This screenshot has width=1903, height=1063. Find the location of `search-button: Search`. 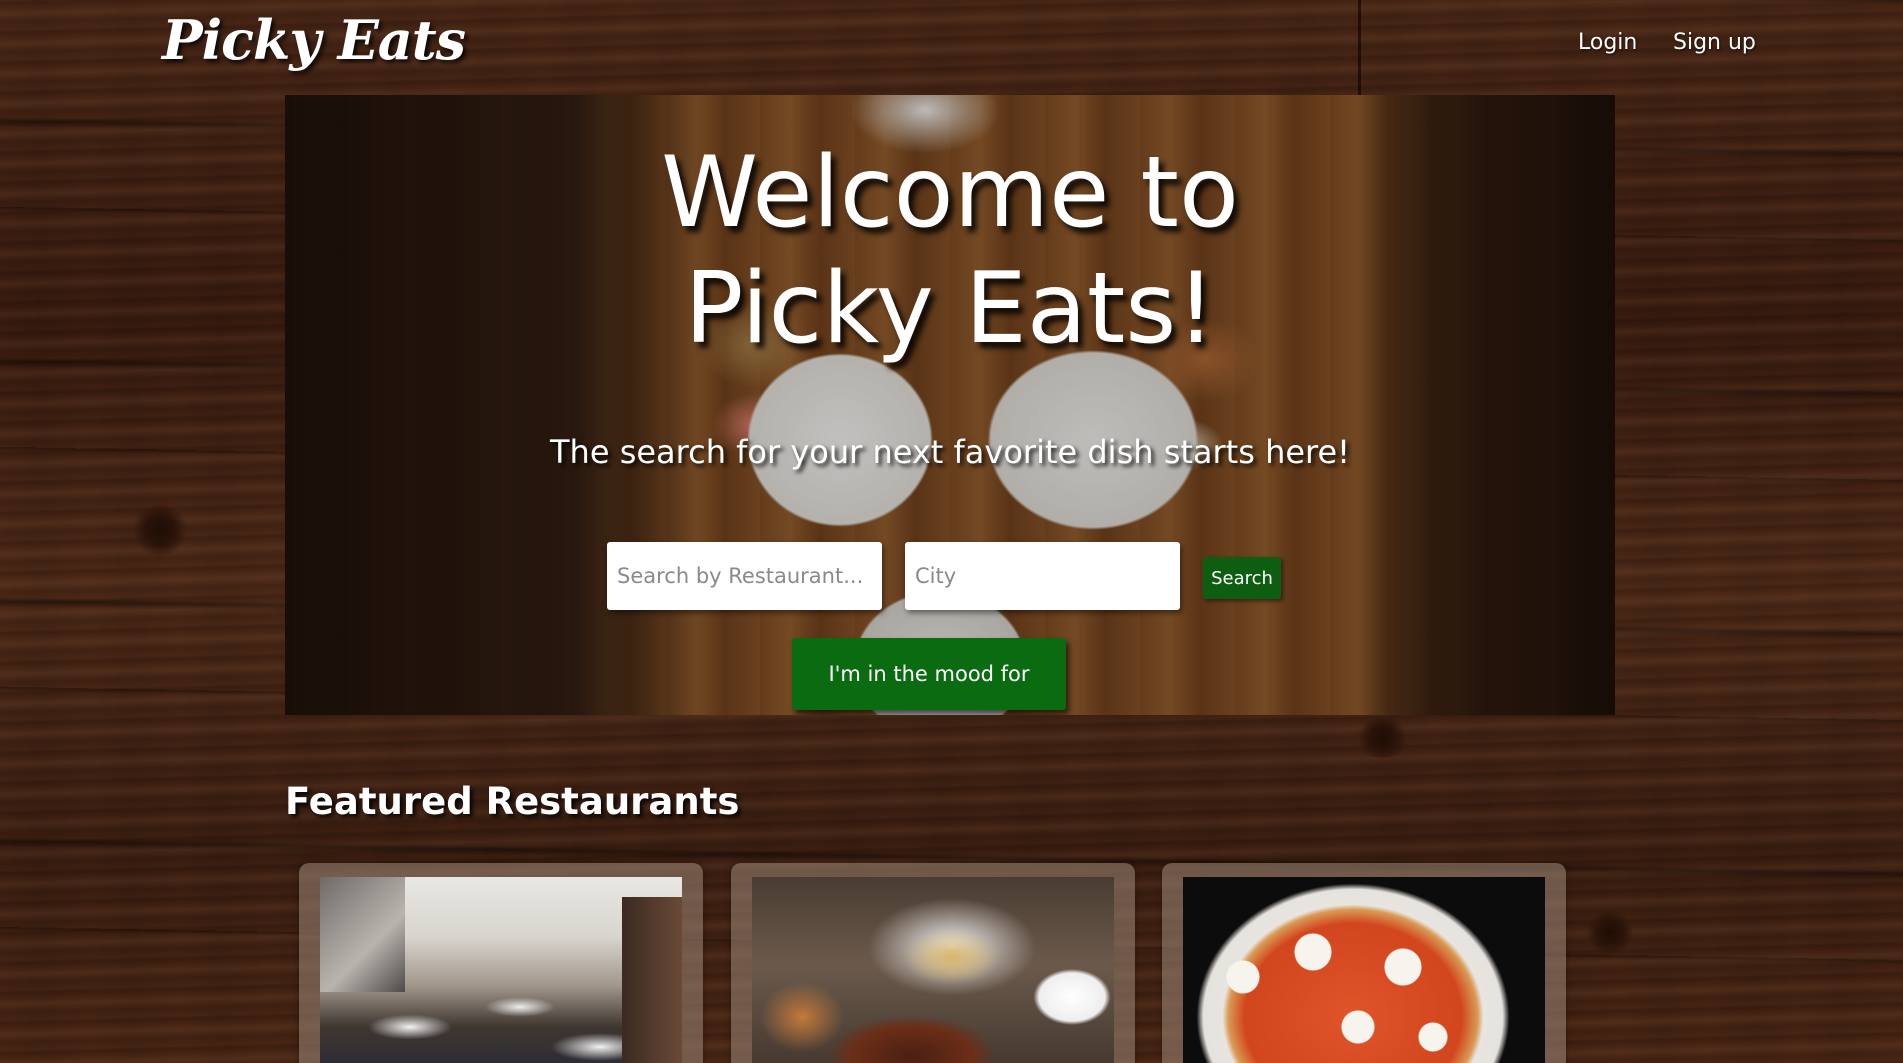

search-button: Search is located at coordinates (1242, 578).